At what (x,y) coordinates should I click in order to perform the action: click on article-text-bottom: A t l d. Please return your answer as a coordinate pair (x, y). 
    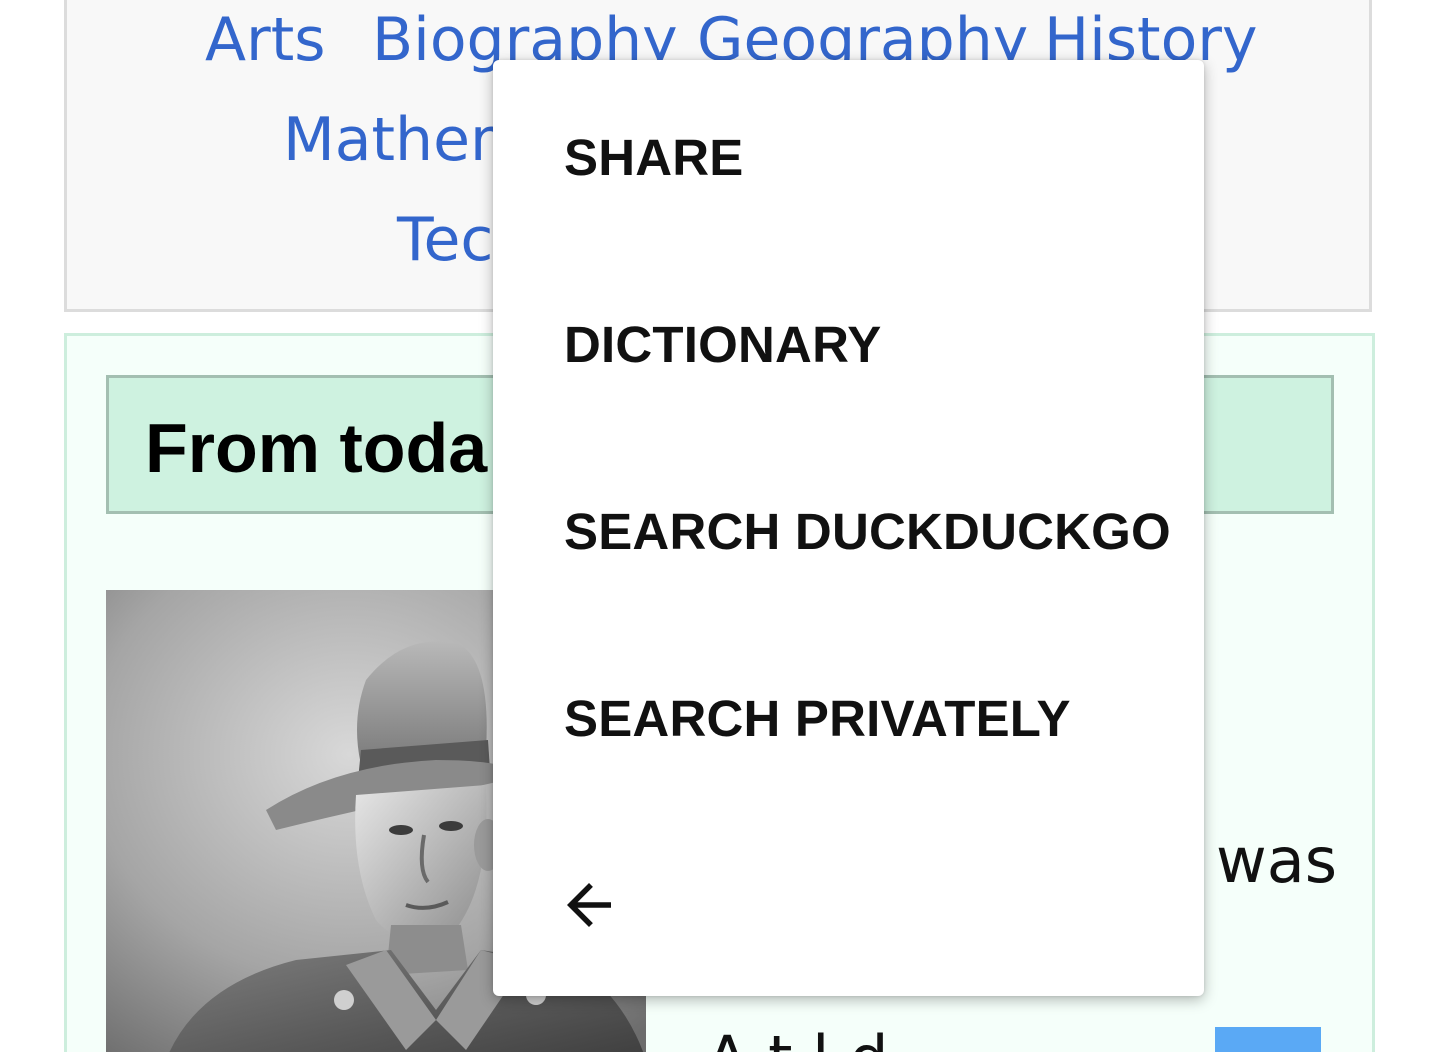
    Looking at the image, I should click on (797, 1037).